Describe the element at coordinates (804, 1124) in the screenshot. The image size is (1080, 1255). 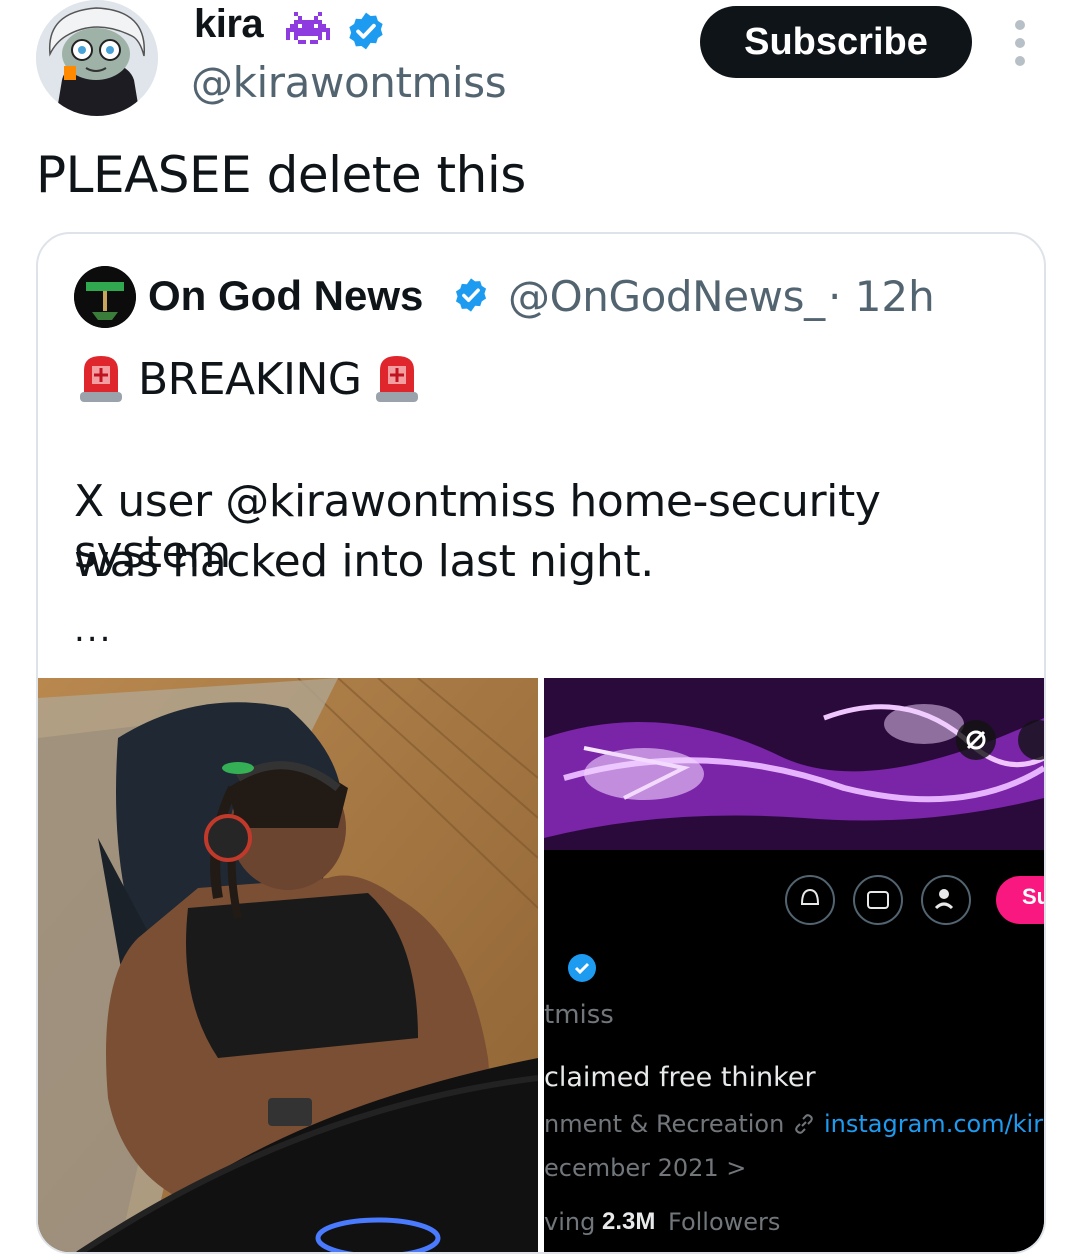
I see `link-icon` at that location.